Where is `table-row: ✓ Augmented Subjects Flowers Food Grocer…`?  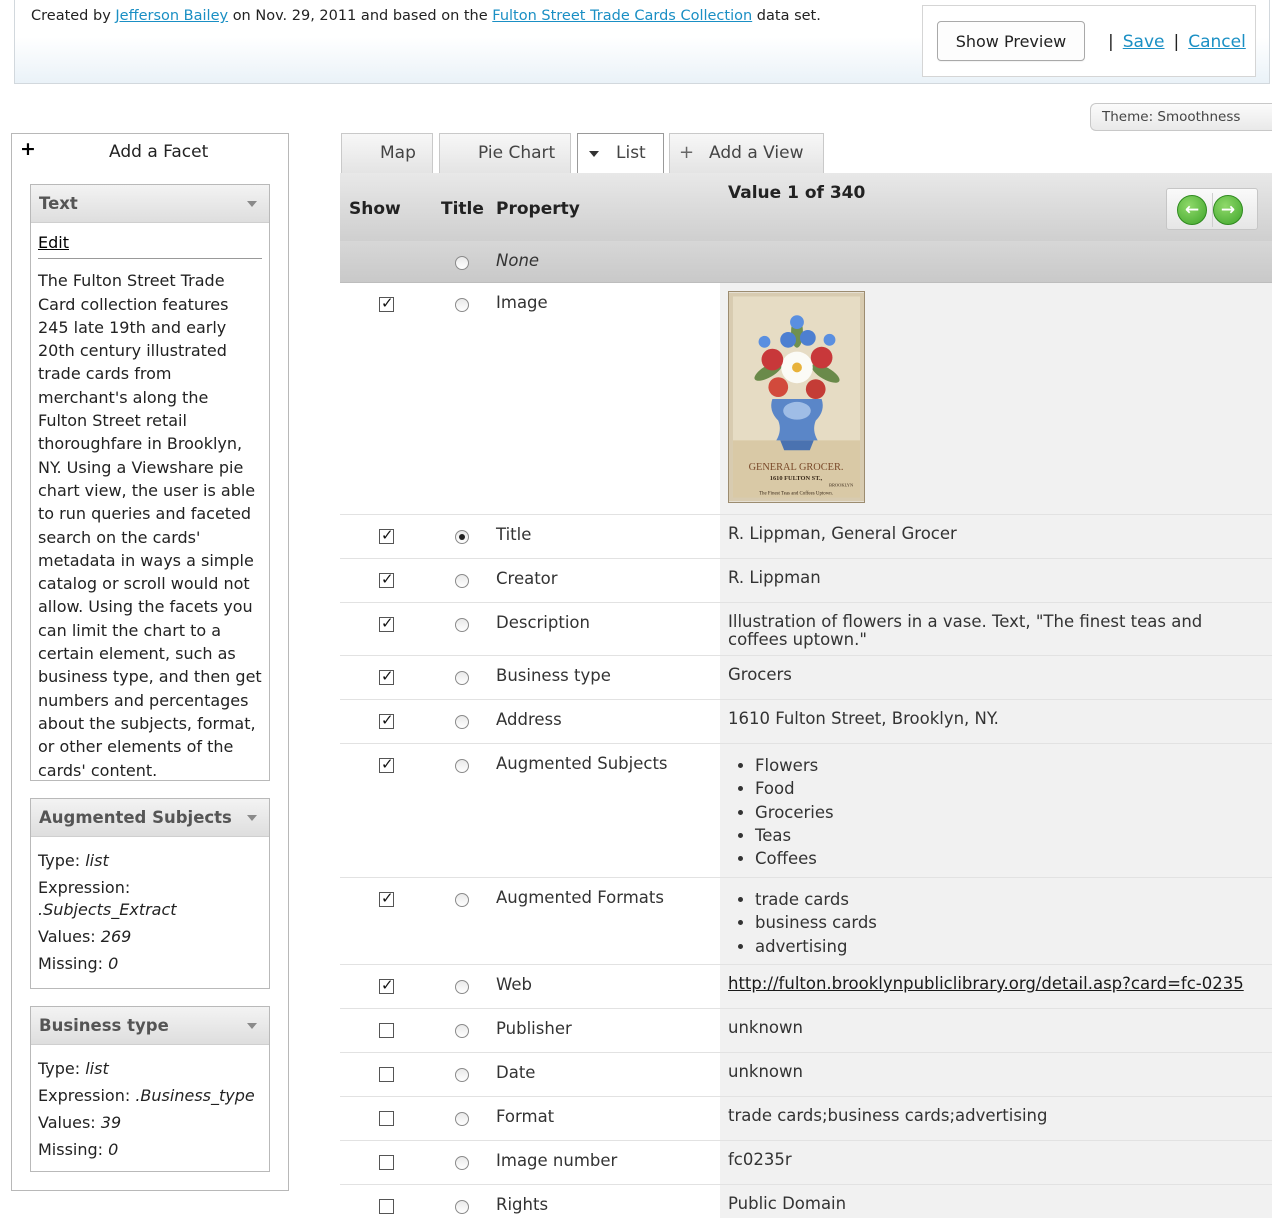
table-row: ✓ Augmented Subjects Flowers Food Grocer… is located at coordinates (806, 811).